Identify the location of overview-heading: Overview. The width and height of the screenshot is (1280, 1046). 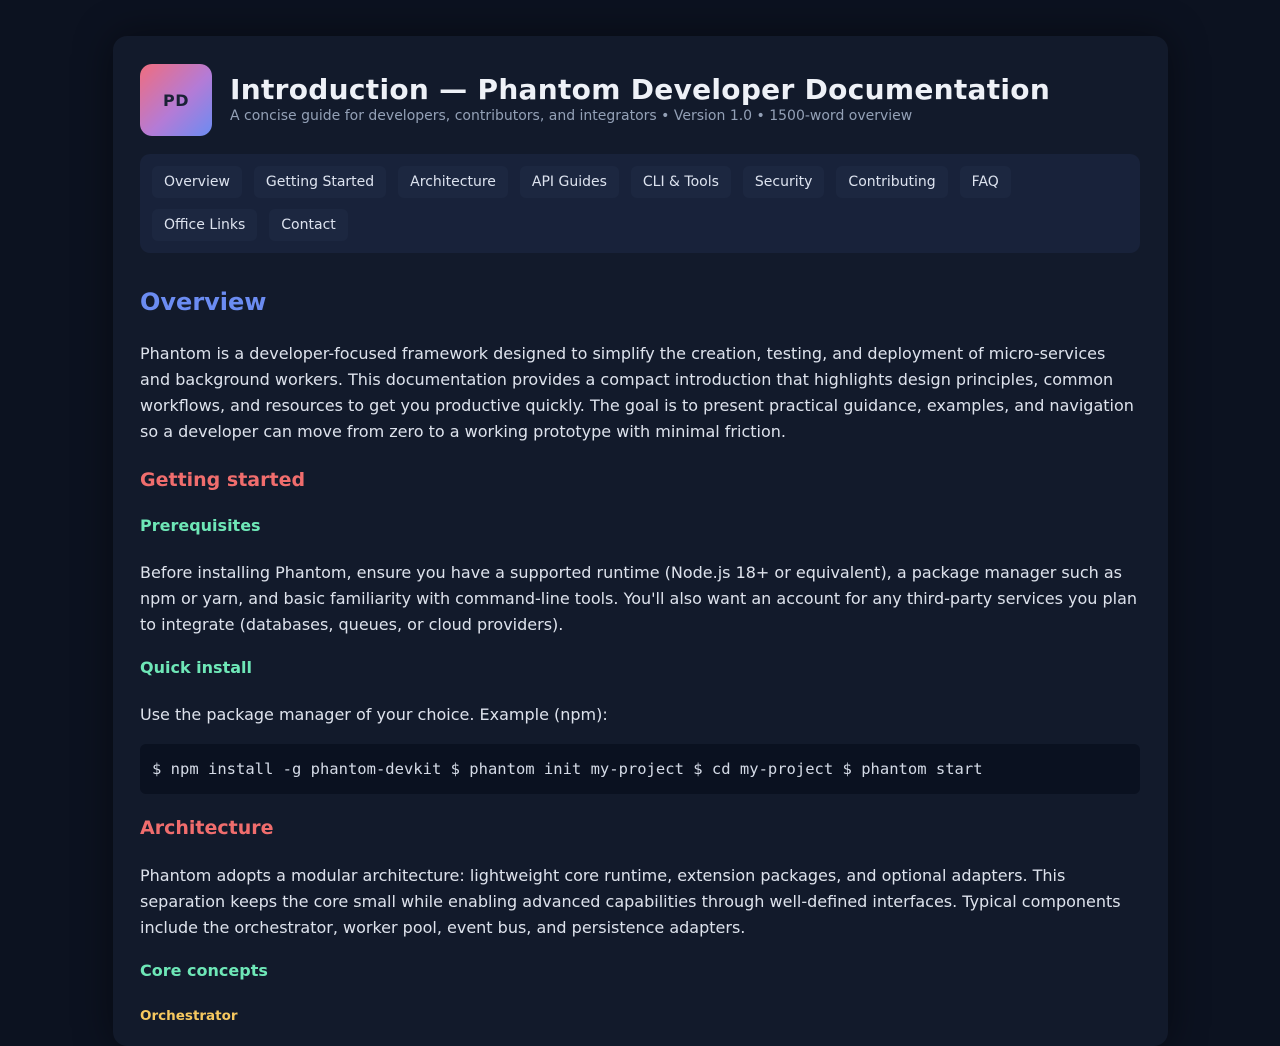
(203, 302).